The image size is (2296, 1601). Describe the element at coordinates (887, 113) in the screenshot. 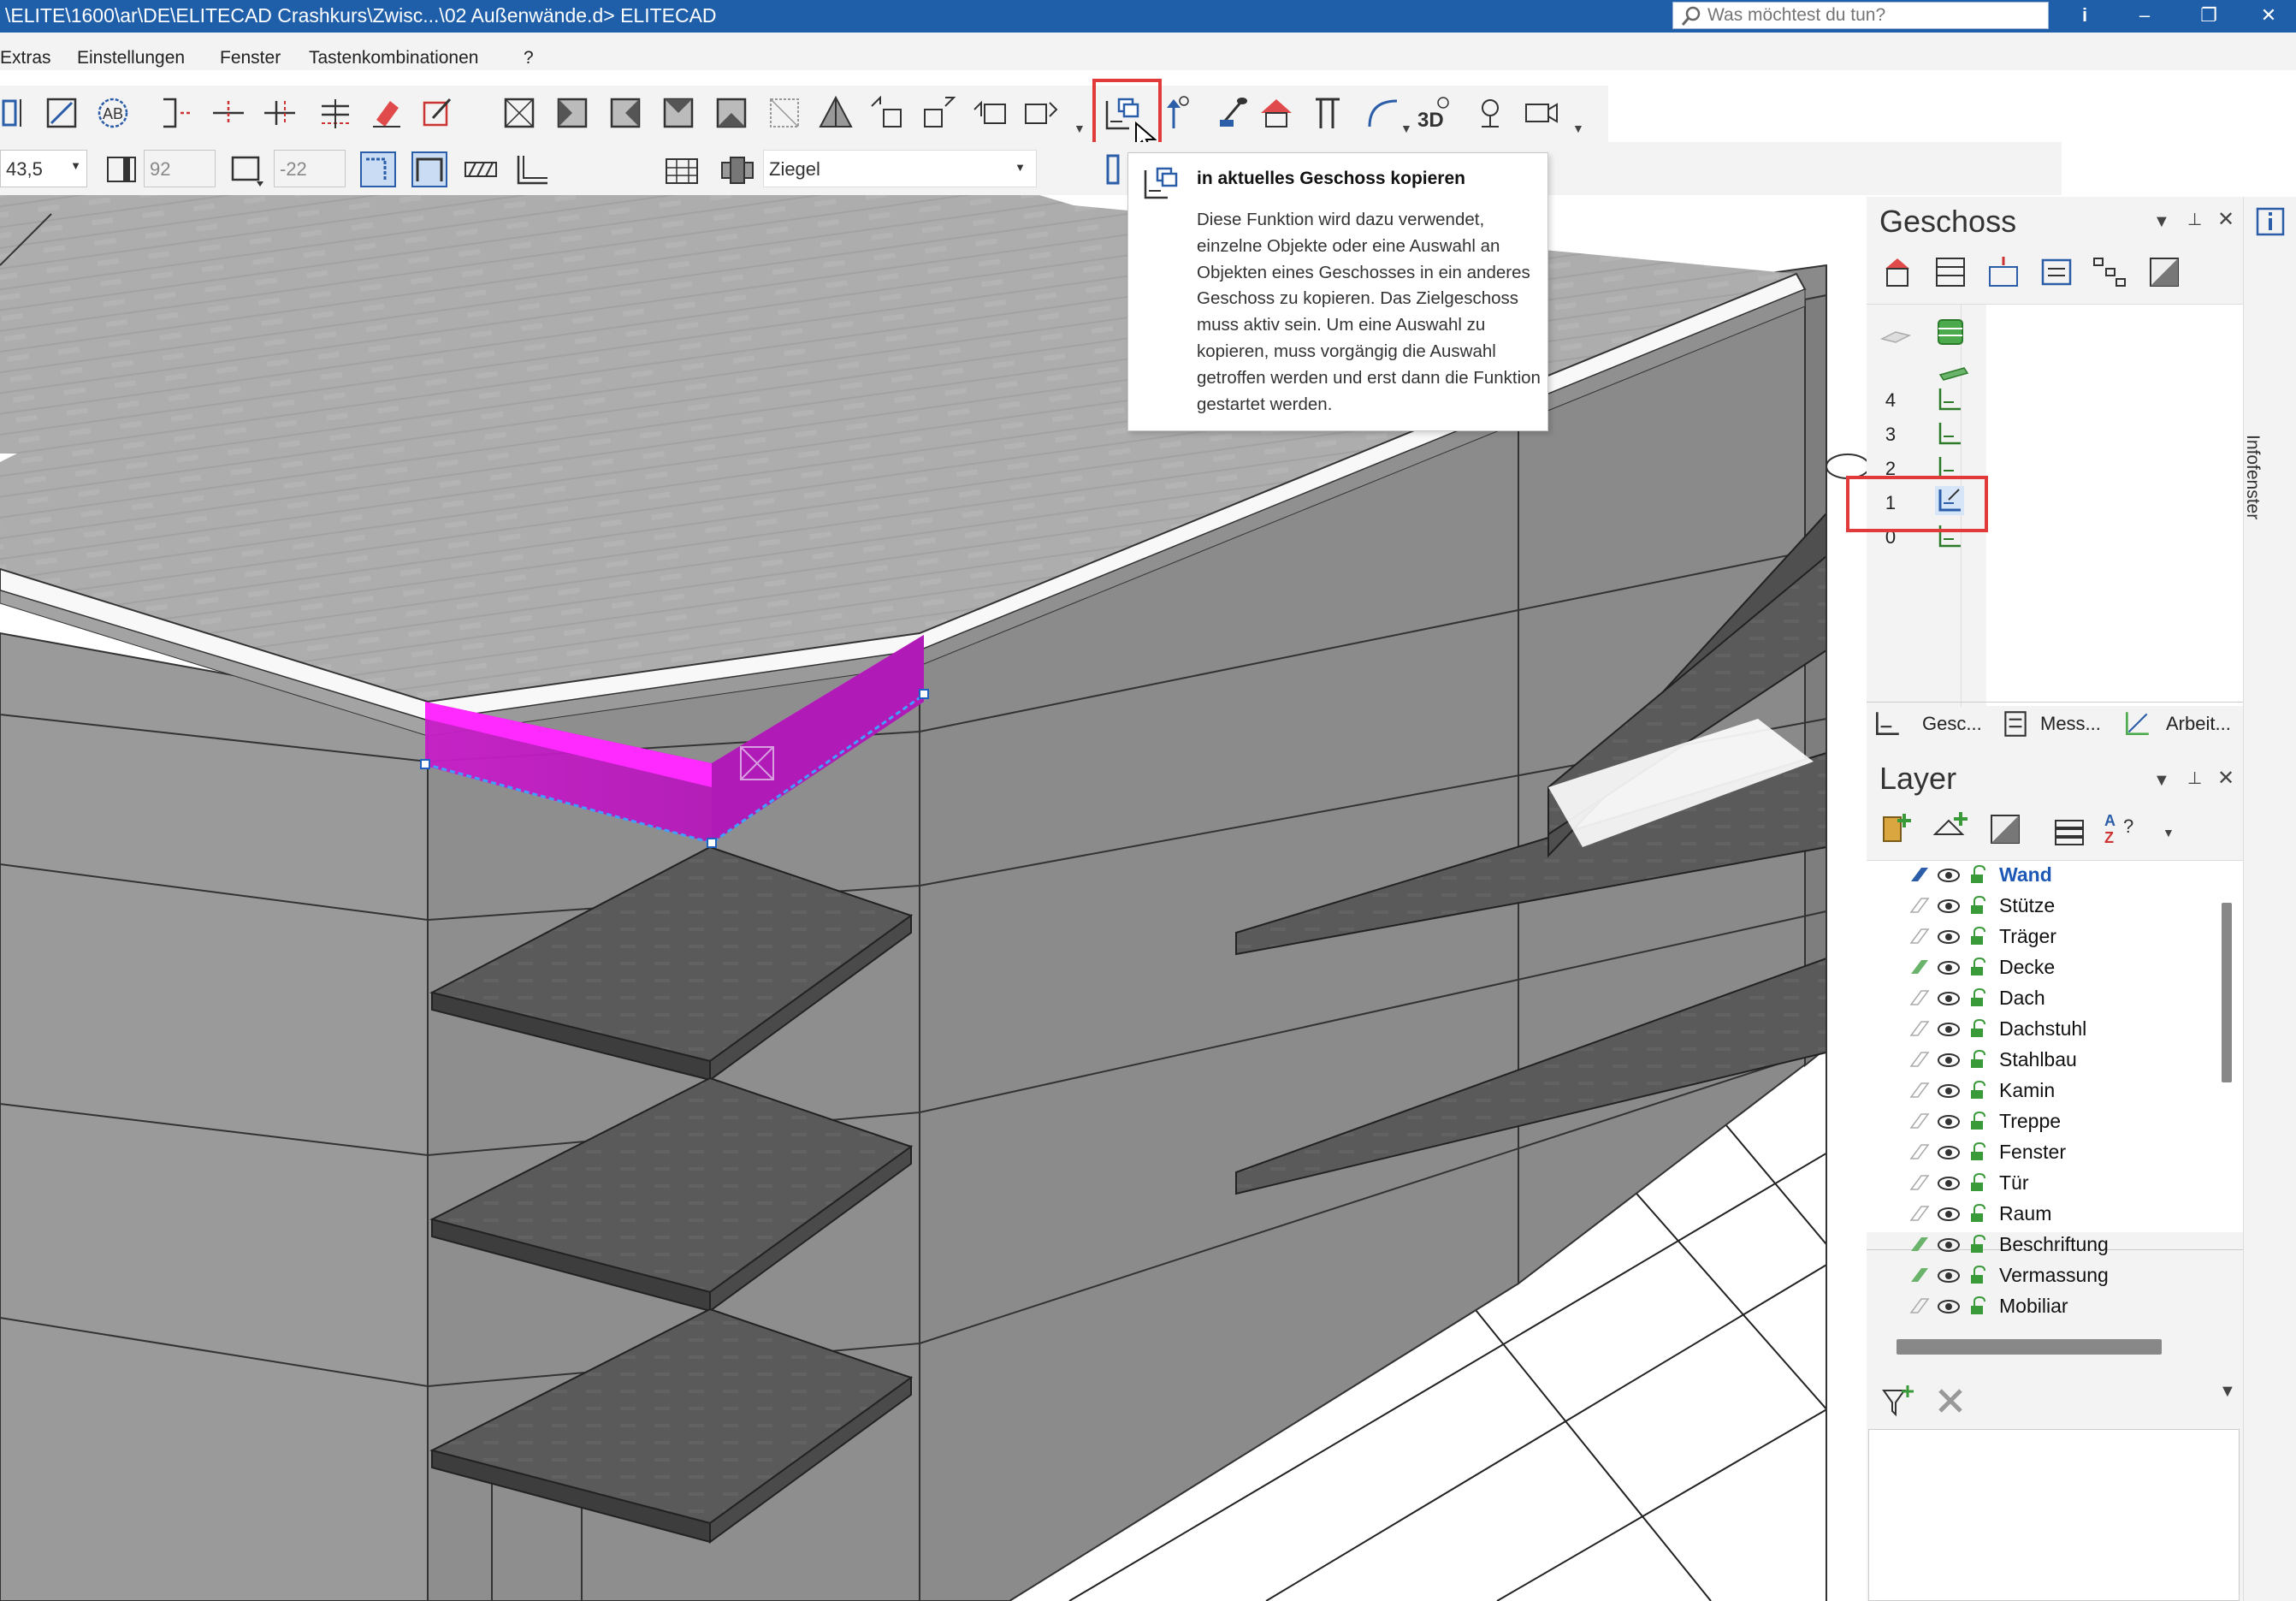

I see `move-up-icon` at that location.